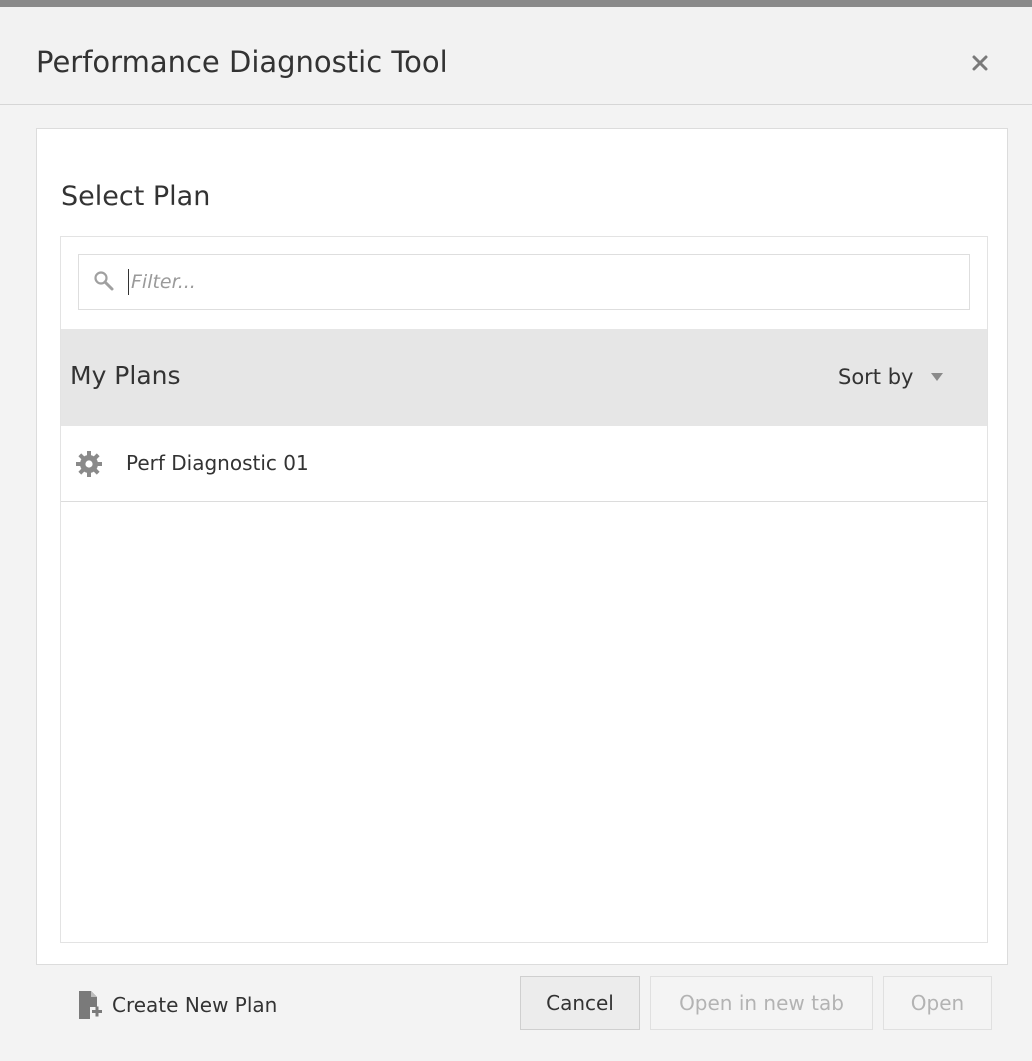  I want to click on open-in-new-tab-button: Open in new tab, so click(761, 1003).